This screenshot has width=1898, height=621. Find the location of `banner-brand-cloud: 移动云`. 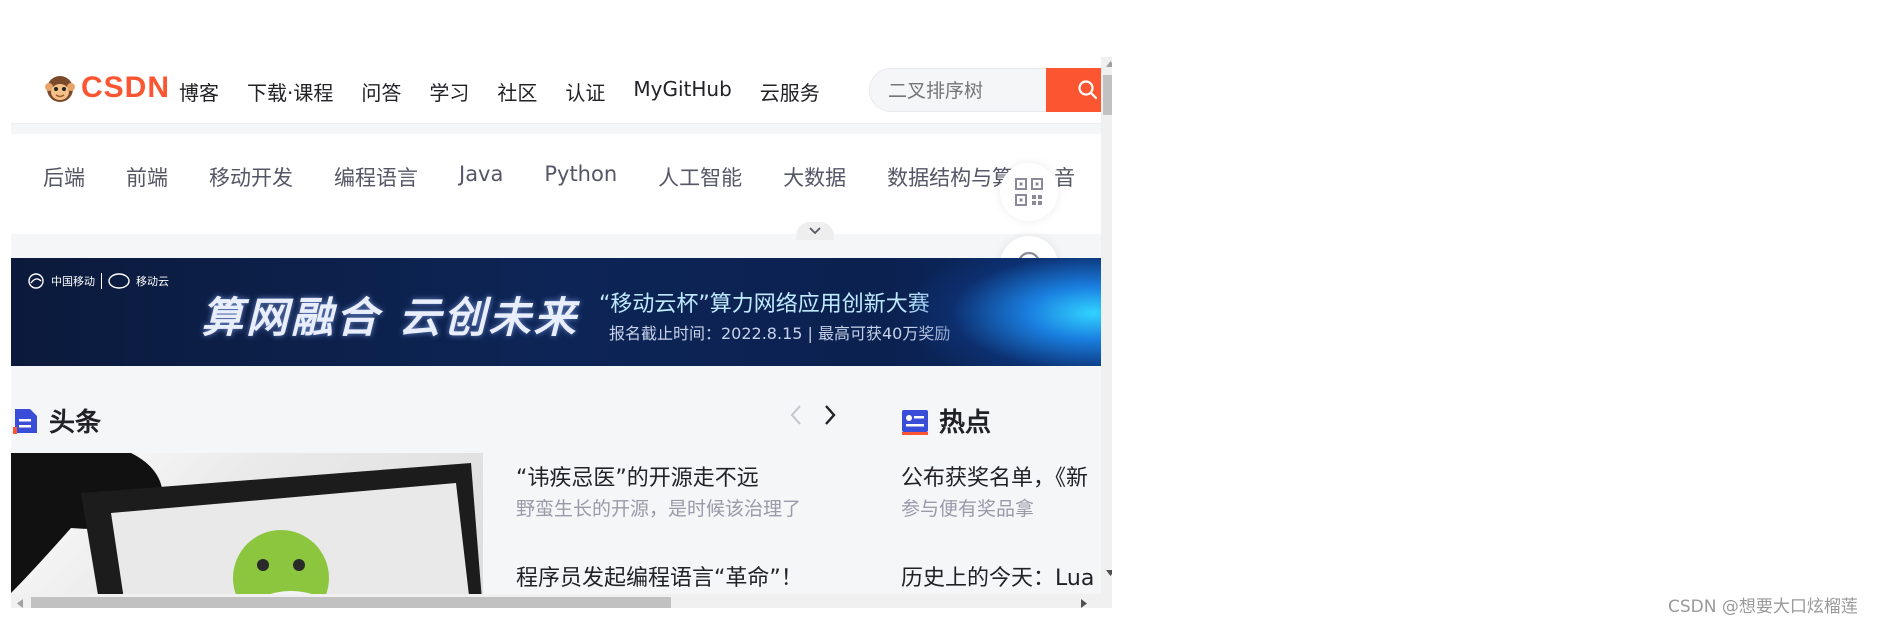

banner-brand-cloud: 移动云 is located at coordinates (152, 281).